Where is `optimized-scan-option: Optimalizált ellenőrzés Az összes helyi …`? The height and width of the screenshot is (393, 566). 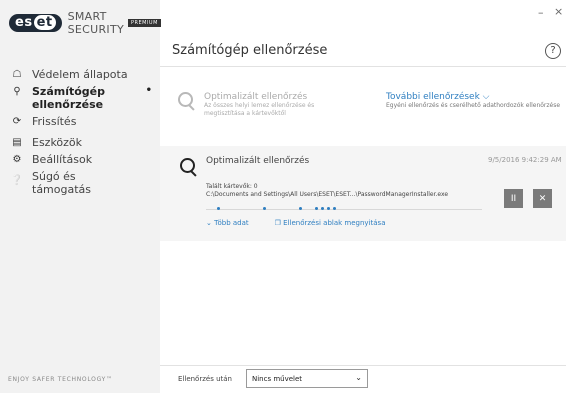 optimized-scan-option: Optimalizált ellenőrzés Az összes helyi … is located at coordinates (256, 105).